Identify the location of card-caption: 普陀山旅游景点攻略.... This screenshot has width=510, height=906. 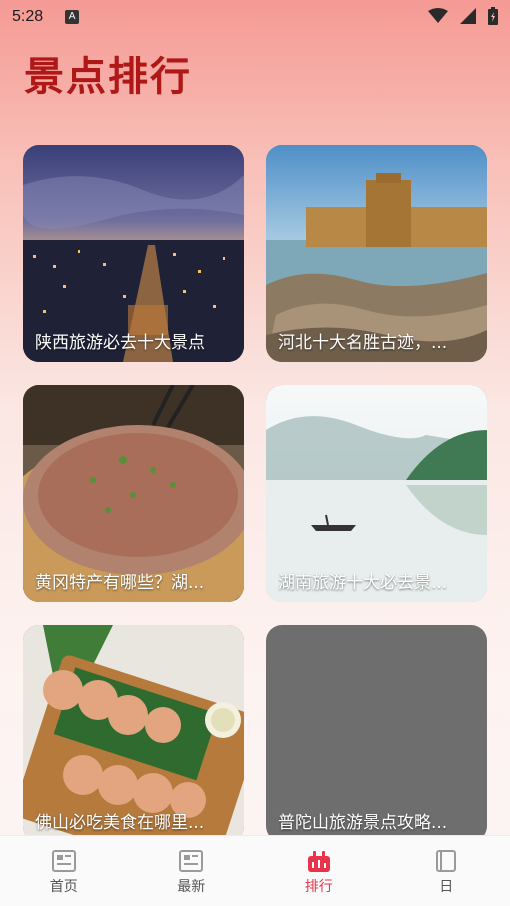
(363, 823).